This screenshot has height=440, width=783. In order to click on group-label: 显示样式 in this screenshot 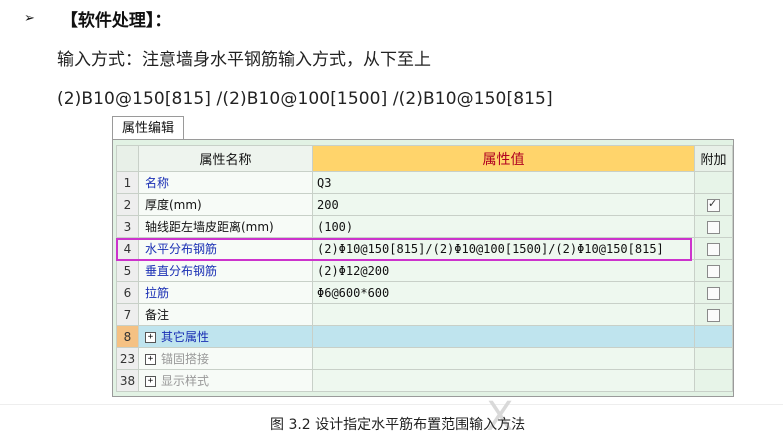, I will do `click(185, 381)`.